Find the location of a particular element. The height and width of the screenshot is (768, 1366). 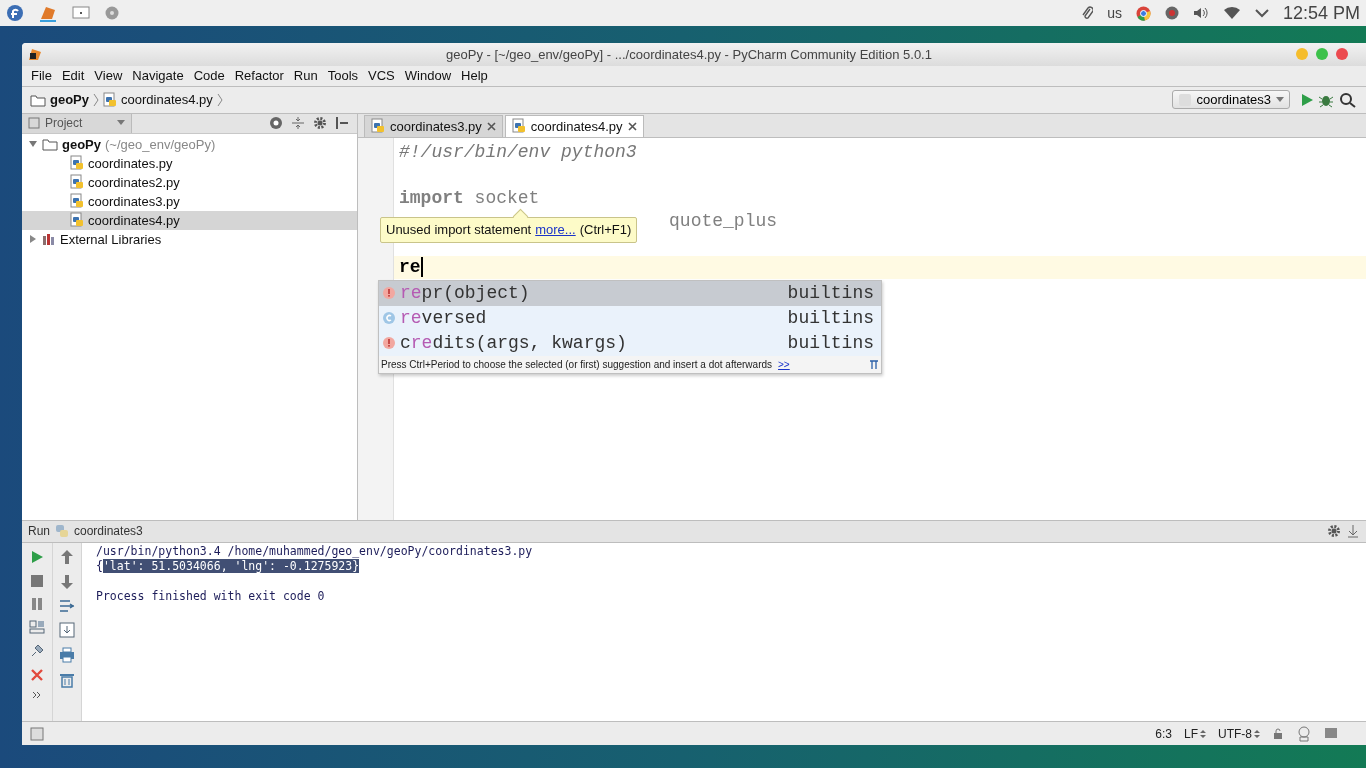

paperclip-icon is located at coordinates (1087, 13).